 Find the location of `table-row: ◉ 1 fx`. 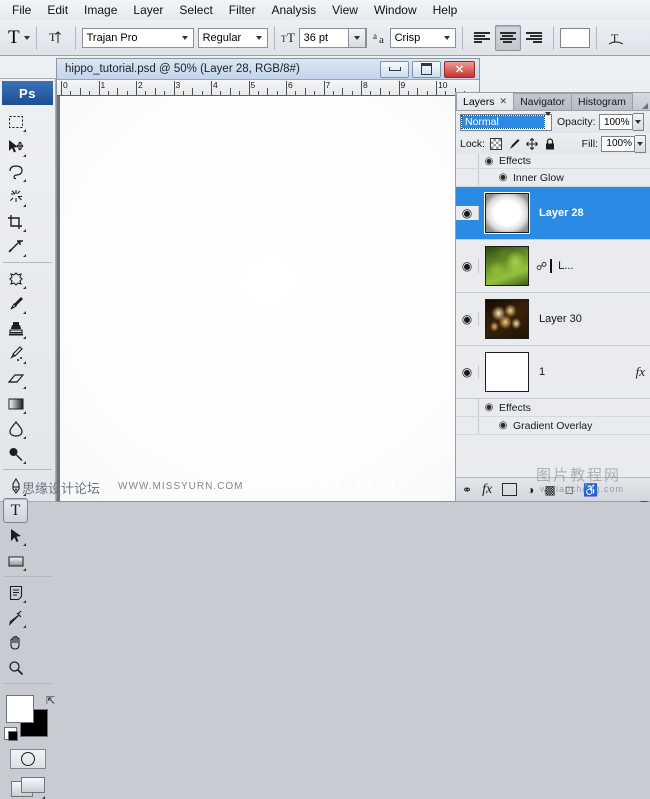

table-row: ◉ 1 fx is located at coordinates (553, 372).